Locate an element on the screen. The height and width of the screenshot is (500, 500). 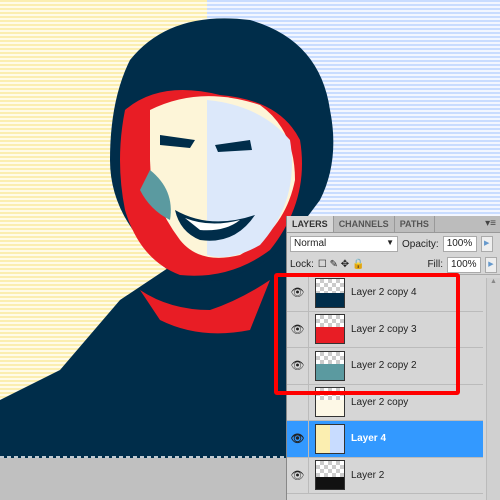
blend-mode-select: Normal ▼ is located at coordinates (344, 244).